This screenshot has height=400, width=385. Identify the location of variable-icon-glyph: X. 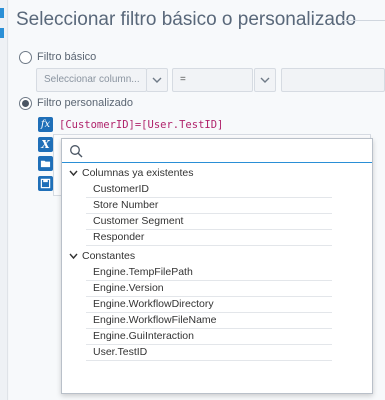
(45, 144).